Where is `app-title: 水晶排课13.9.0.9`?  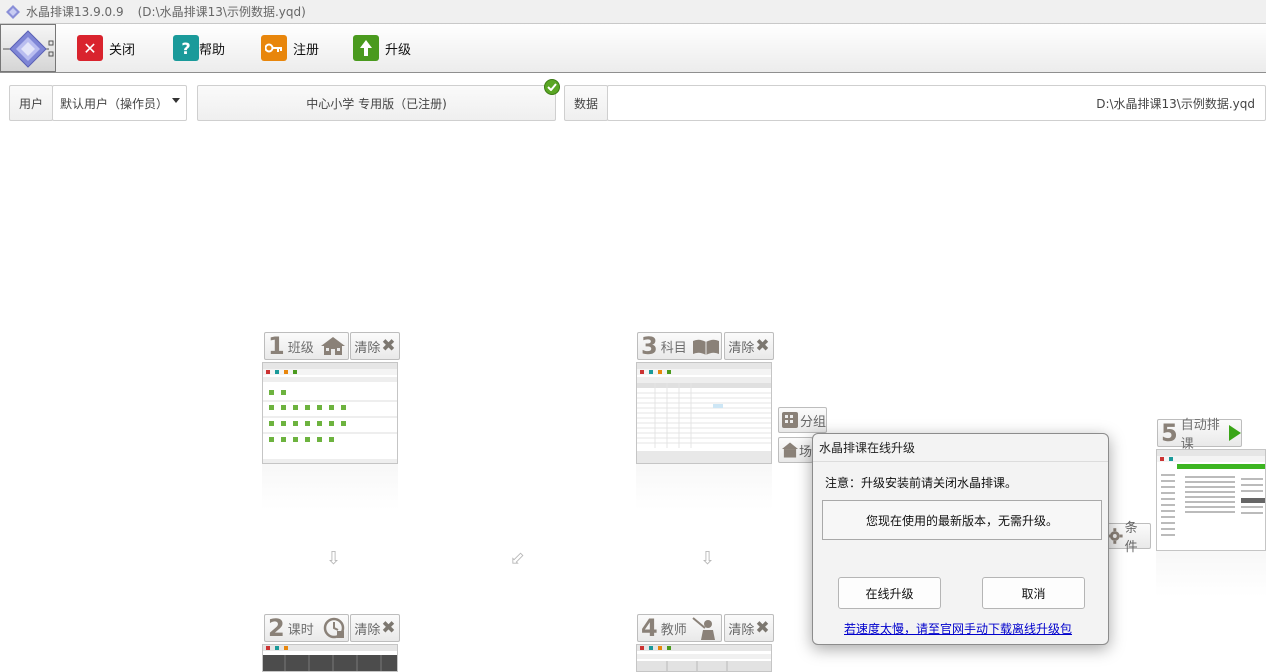 app-title: 水晶排课13.9.0.9 is located at coordinates (75, 12).